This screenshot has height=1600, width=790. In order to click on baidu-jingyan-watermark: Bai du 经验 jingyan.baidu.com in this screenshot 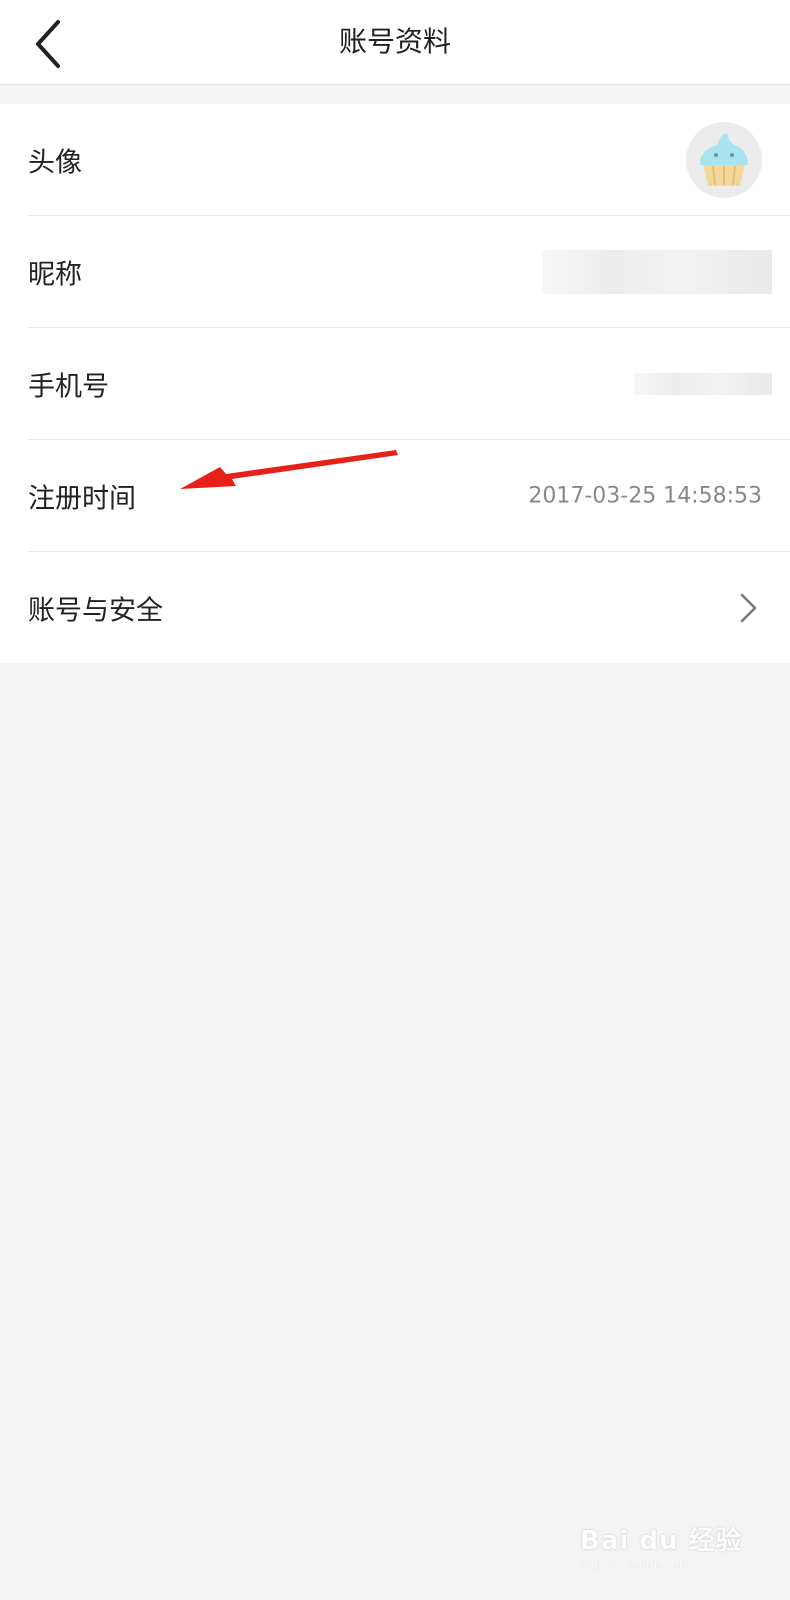, I will do `click(665, 1550)`.